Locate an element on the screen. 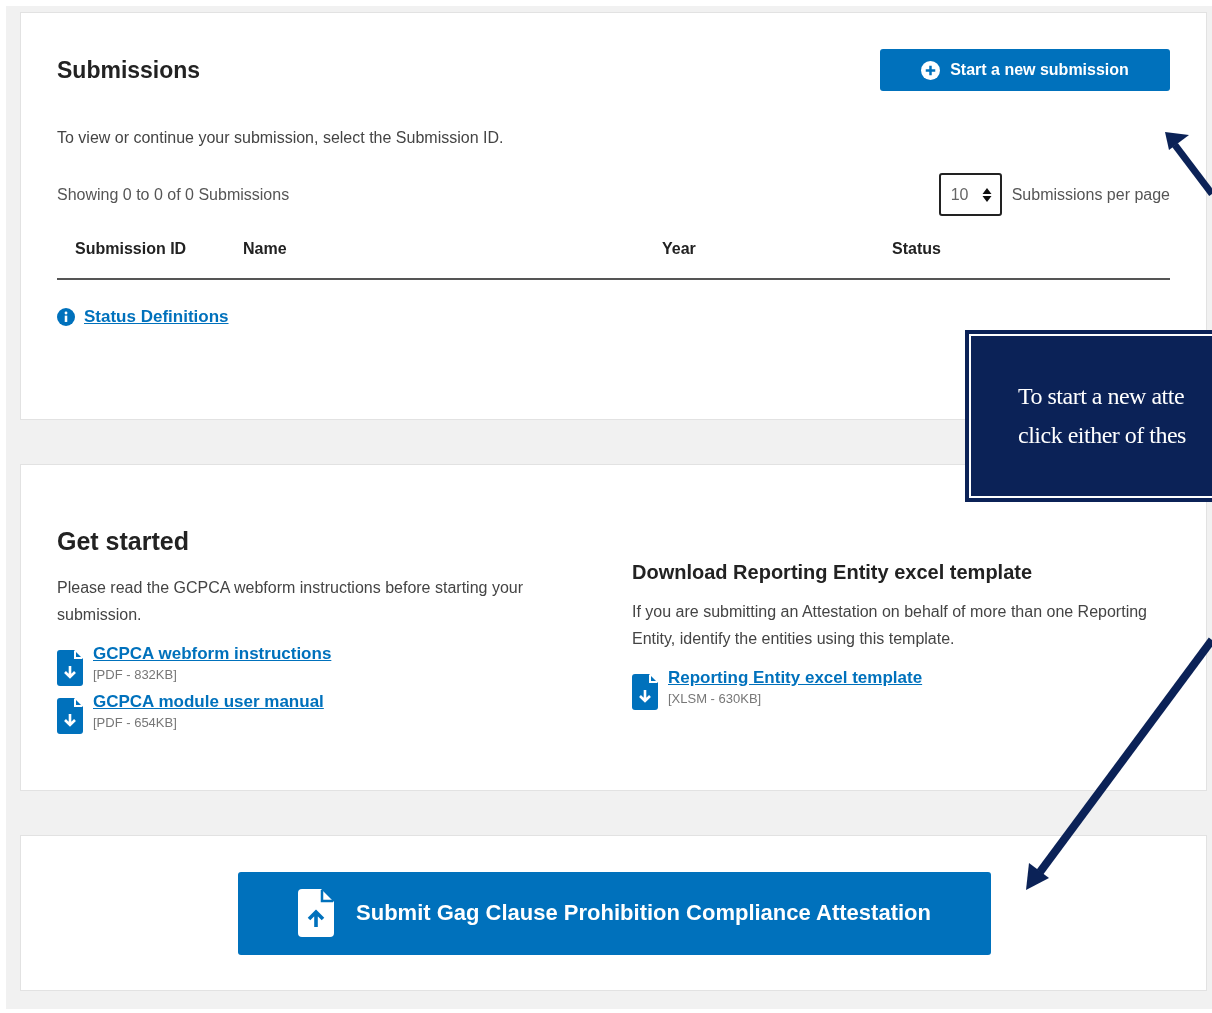  column-header: Status is located at coordinates (1031, 249).